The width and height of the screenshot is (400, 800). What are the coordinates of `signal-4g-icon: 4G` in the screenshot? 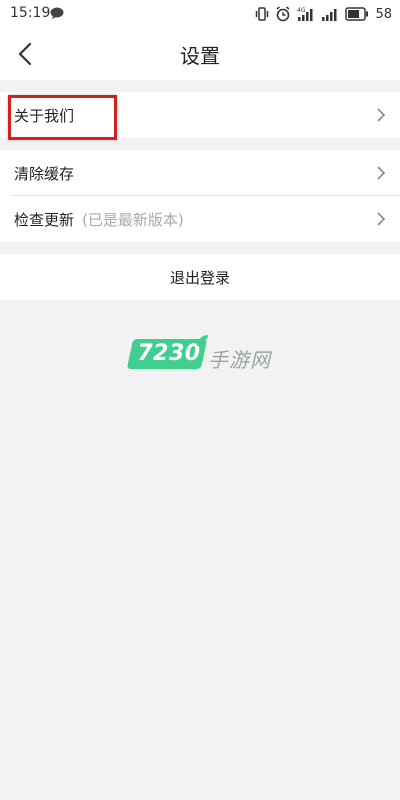 It's located at (305, 14).